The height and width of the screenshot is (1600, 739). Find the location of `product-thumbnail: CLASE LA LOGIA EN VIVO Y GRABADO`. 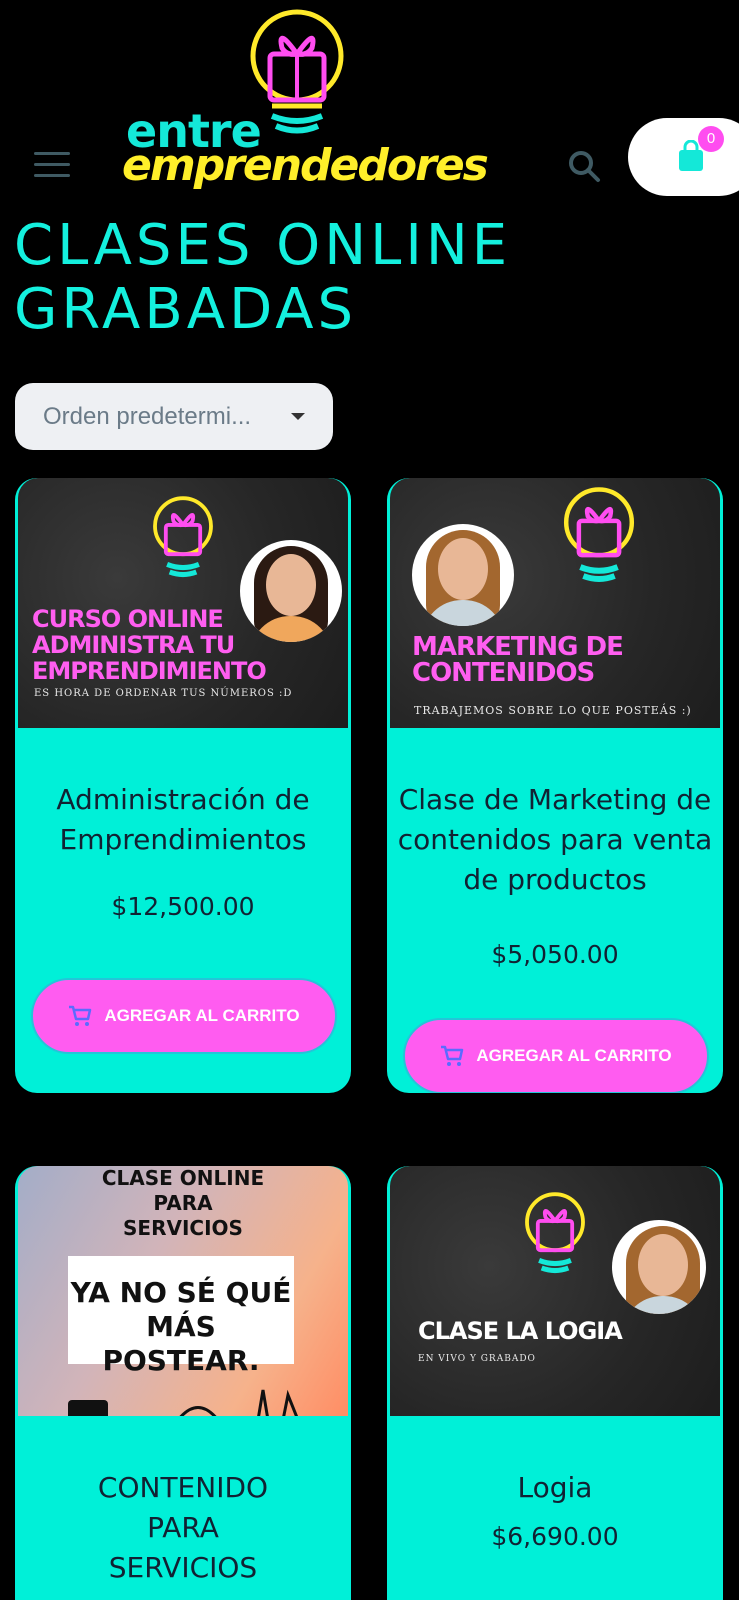

product-thumbnail: CLASE LA LOGIA EN VIVO Y GRABADO is located at coordinates (555, 1291).